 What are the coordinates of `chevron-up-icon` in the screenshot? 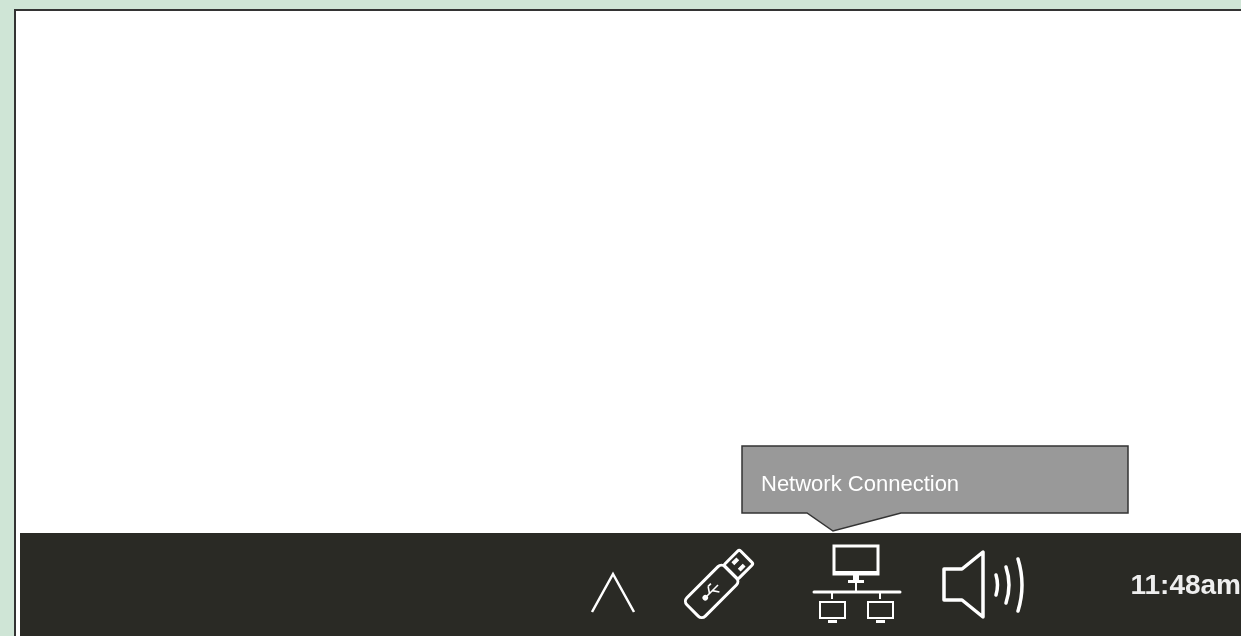 It's located at (613, 591).